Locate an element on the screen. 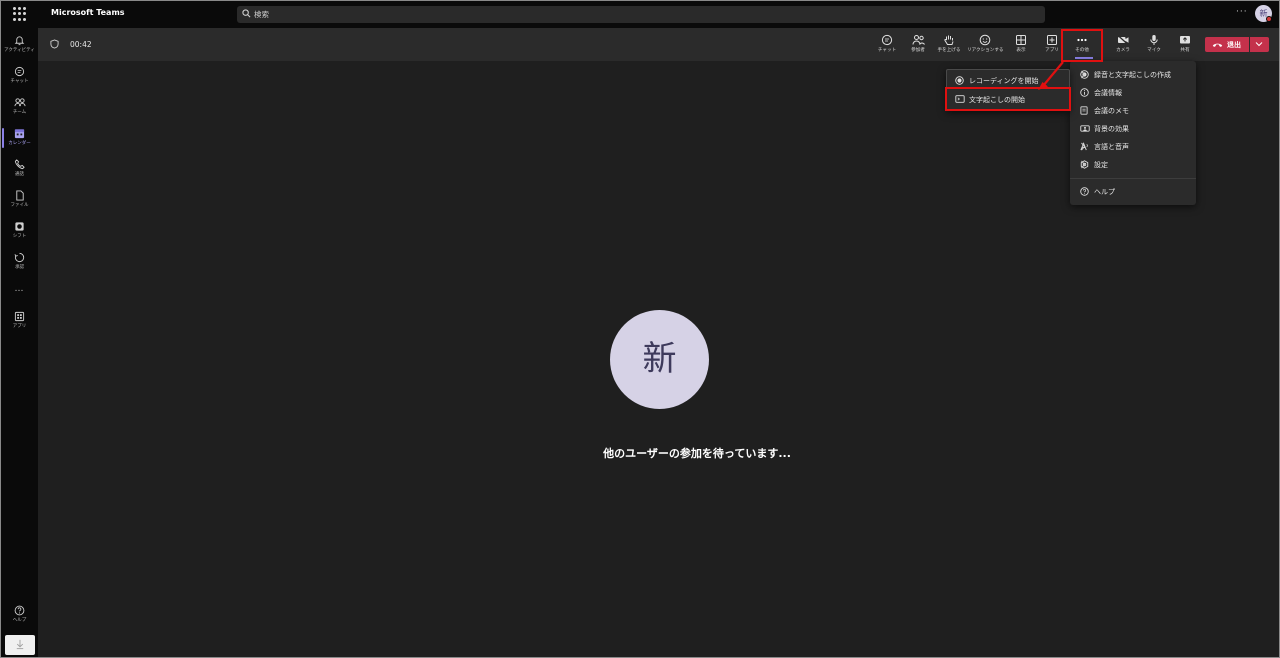 Image resolution: width=1280 pixels, height=658 pixels. participant-avatar: 新 is located at coordinates (659, 359).